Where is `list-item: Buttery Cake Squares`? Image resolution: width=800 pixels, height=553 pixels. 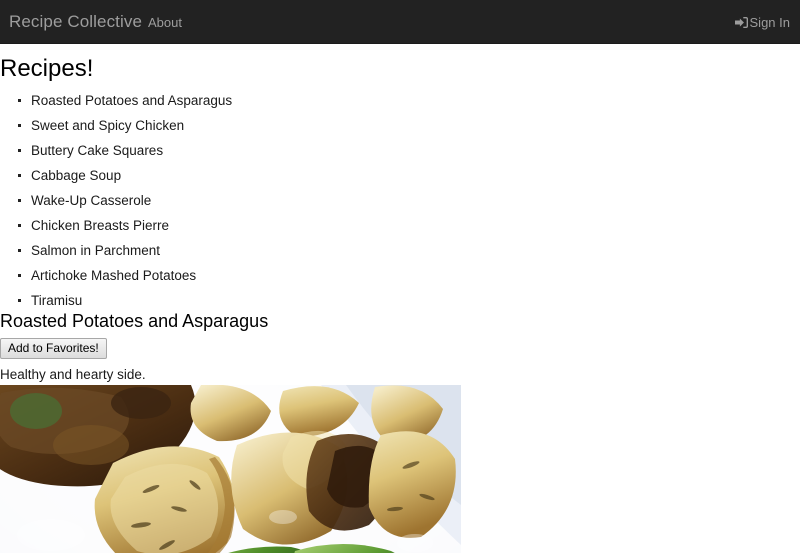 list-item: Buttery Cake Squares is located at coordinates (116, 150).